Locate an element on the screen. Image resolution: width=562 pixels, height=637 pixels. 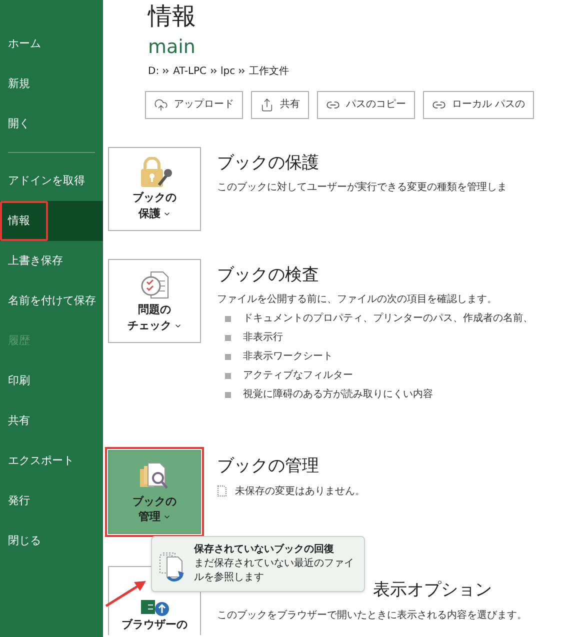
bullet-text: 非表示行 is located at coordinates (263, 338).